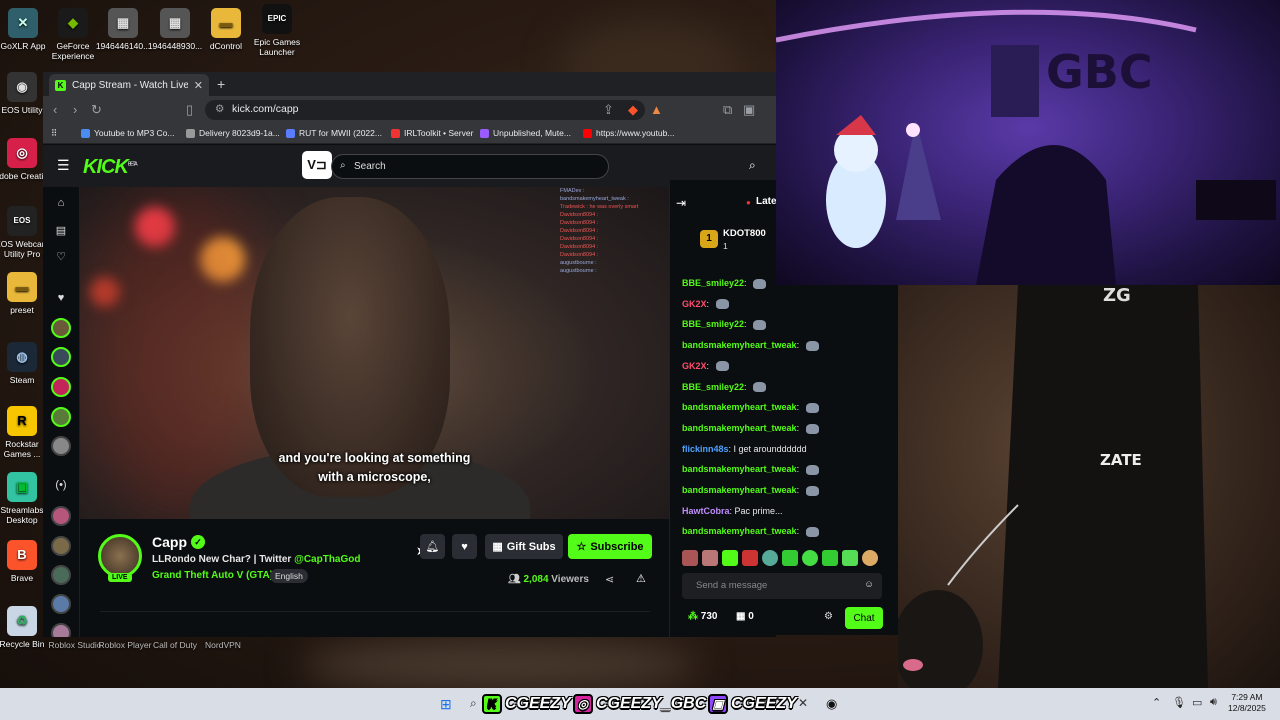 The width and height of the screenshot is (1280, 720). I want to click on show-hidden-icons-icon: ⌃, so click(1156, 702).